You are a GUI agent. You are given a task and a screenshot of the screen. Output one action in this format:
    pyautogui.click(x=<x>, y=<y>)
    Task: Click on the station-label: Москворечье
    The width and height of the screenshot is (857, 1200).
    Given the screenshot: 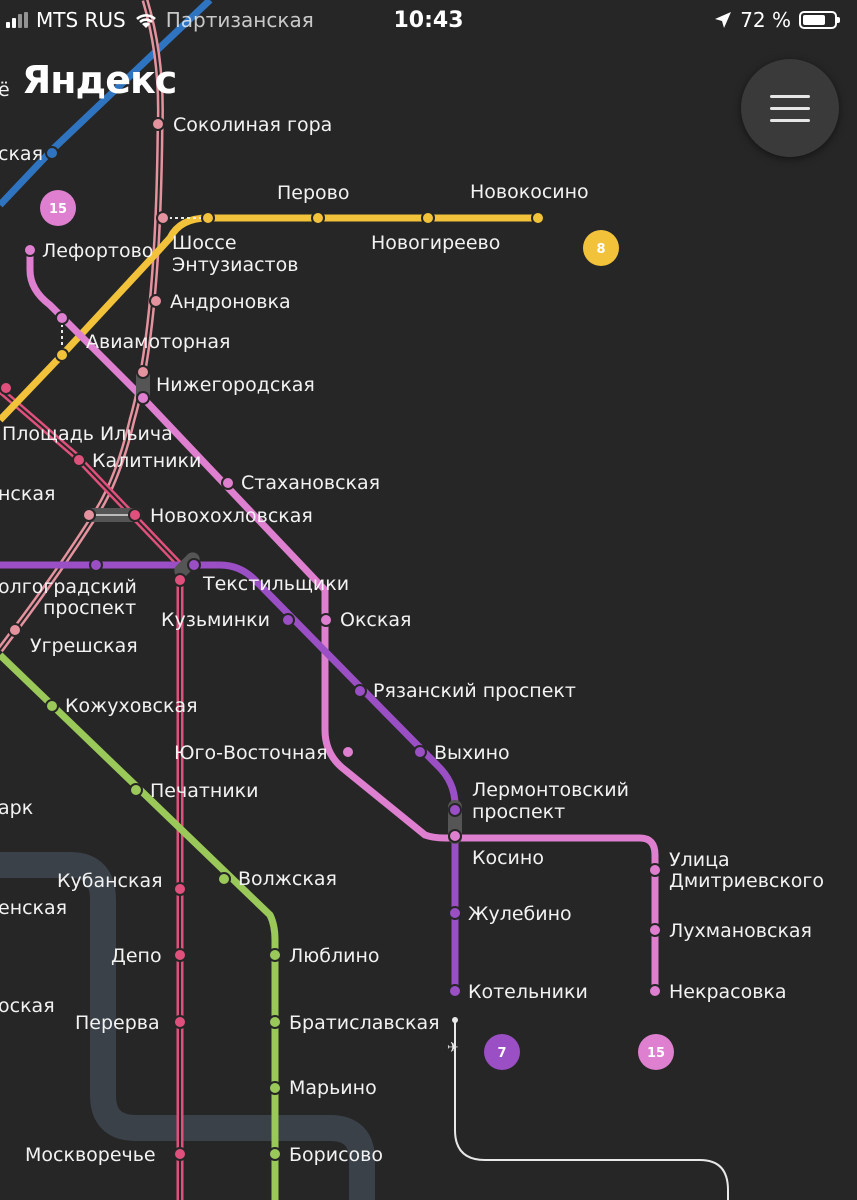 What is the action you would take?
    pyautogui.click(x=90, y=1155)
    